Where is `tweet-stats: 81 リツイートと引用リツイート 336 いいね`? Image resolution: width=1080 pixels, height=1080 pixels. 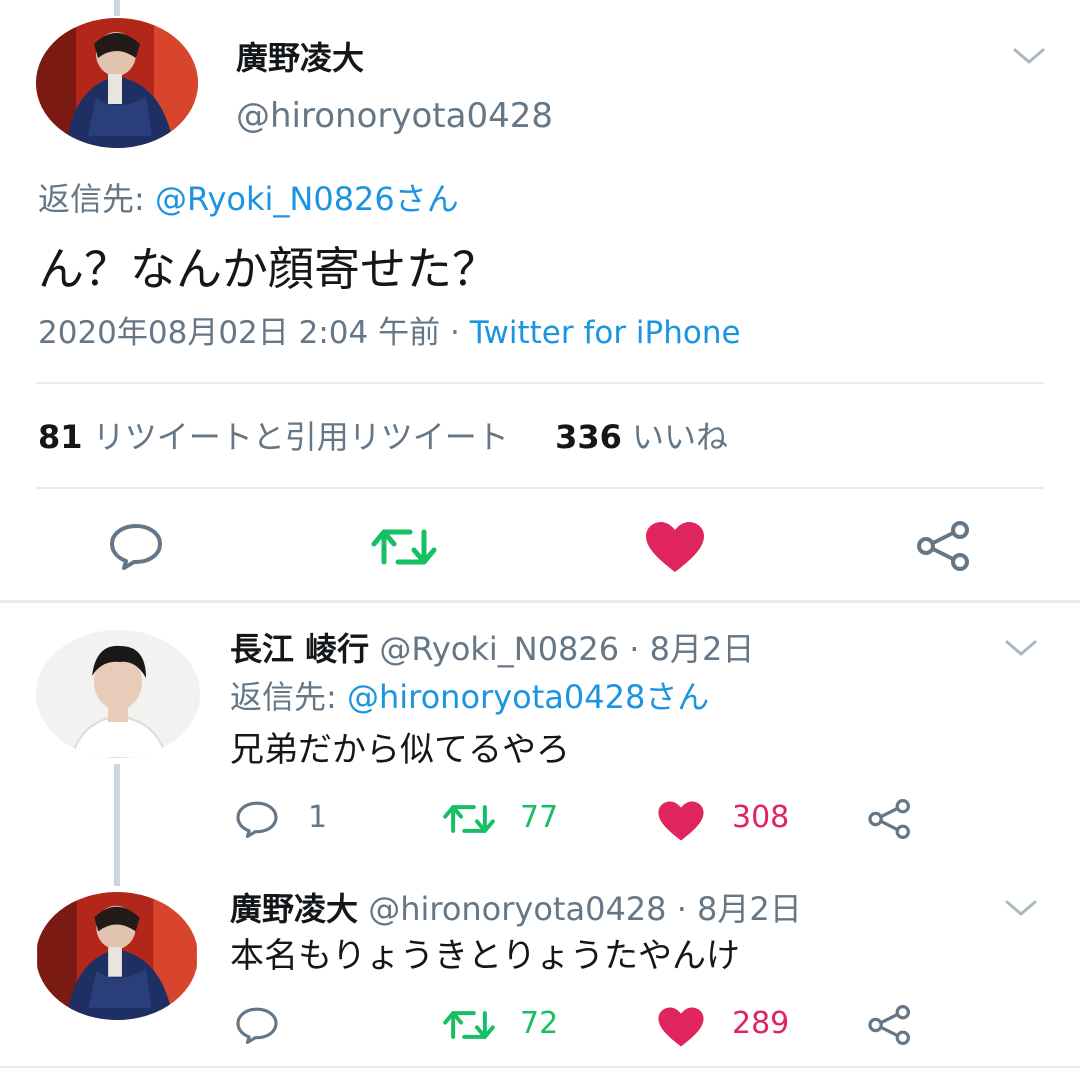 tweet-stats: 81 リツイートと引用リツイート 336 いいね is located at coordinates (383, 437).